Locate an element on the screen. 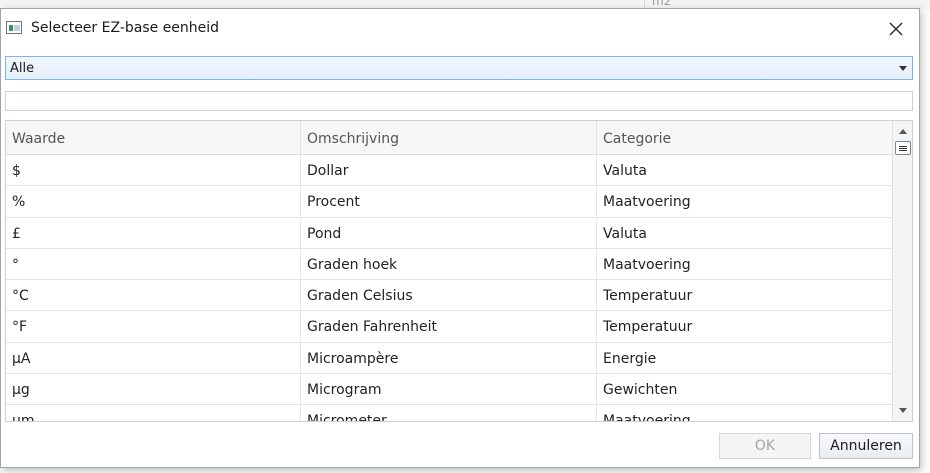  table-row: μA Microampère Energie is located at coordinates (449, 358).